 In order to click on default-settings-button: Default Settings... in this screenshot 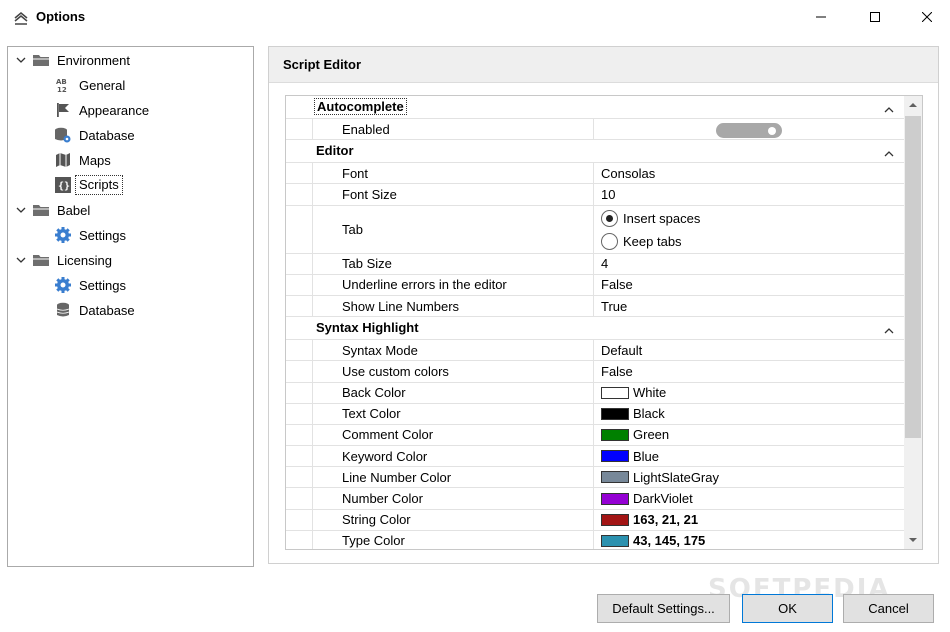, I will do `click(663, 608)`.